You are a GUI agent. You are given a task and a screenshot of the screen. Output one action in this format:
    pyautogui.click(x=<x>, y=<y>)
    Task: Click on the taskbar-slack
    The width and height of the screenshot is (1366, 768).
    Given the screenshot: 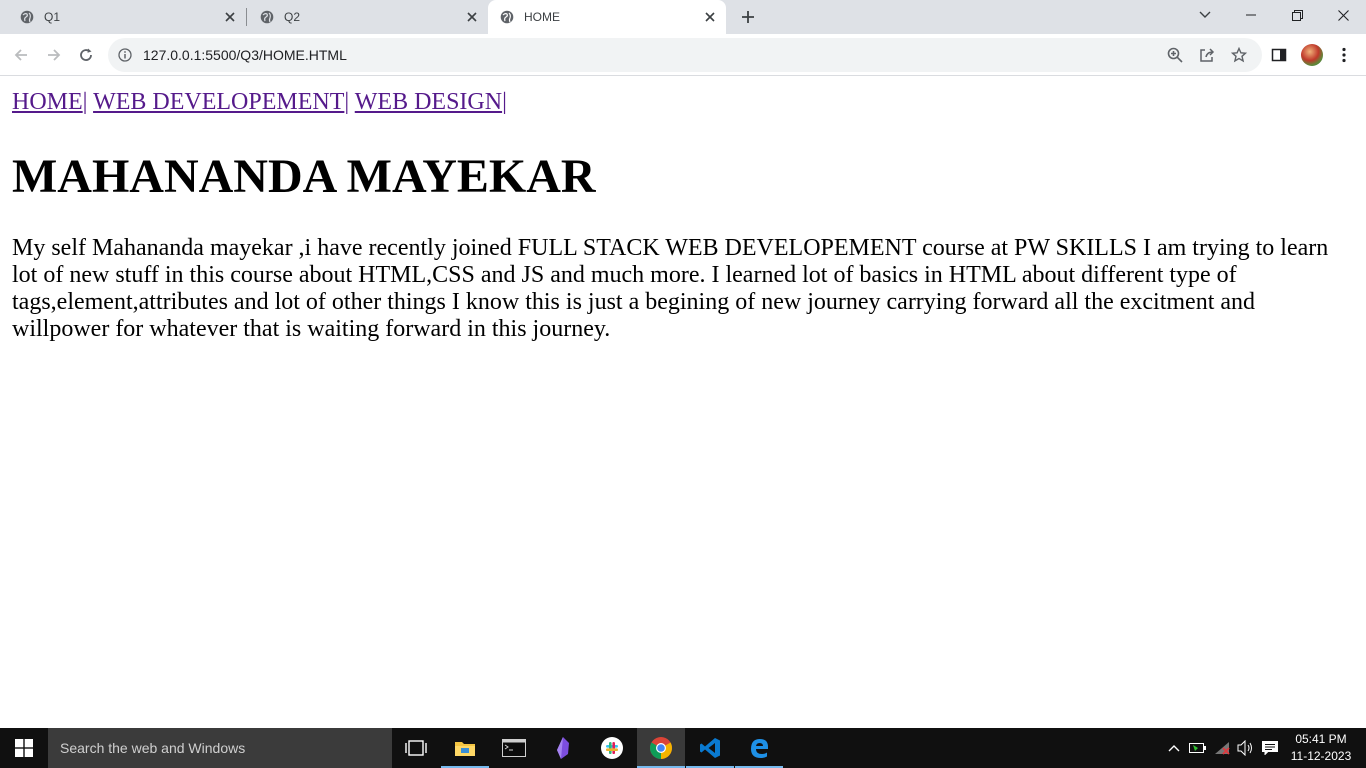 What is the action you would take?
    pyautogui.click(x=612, y=748)
    